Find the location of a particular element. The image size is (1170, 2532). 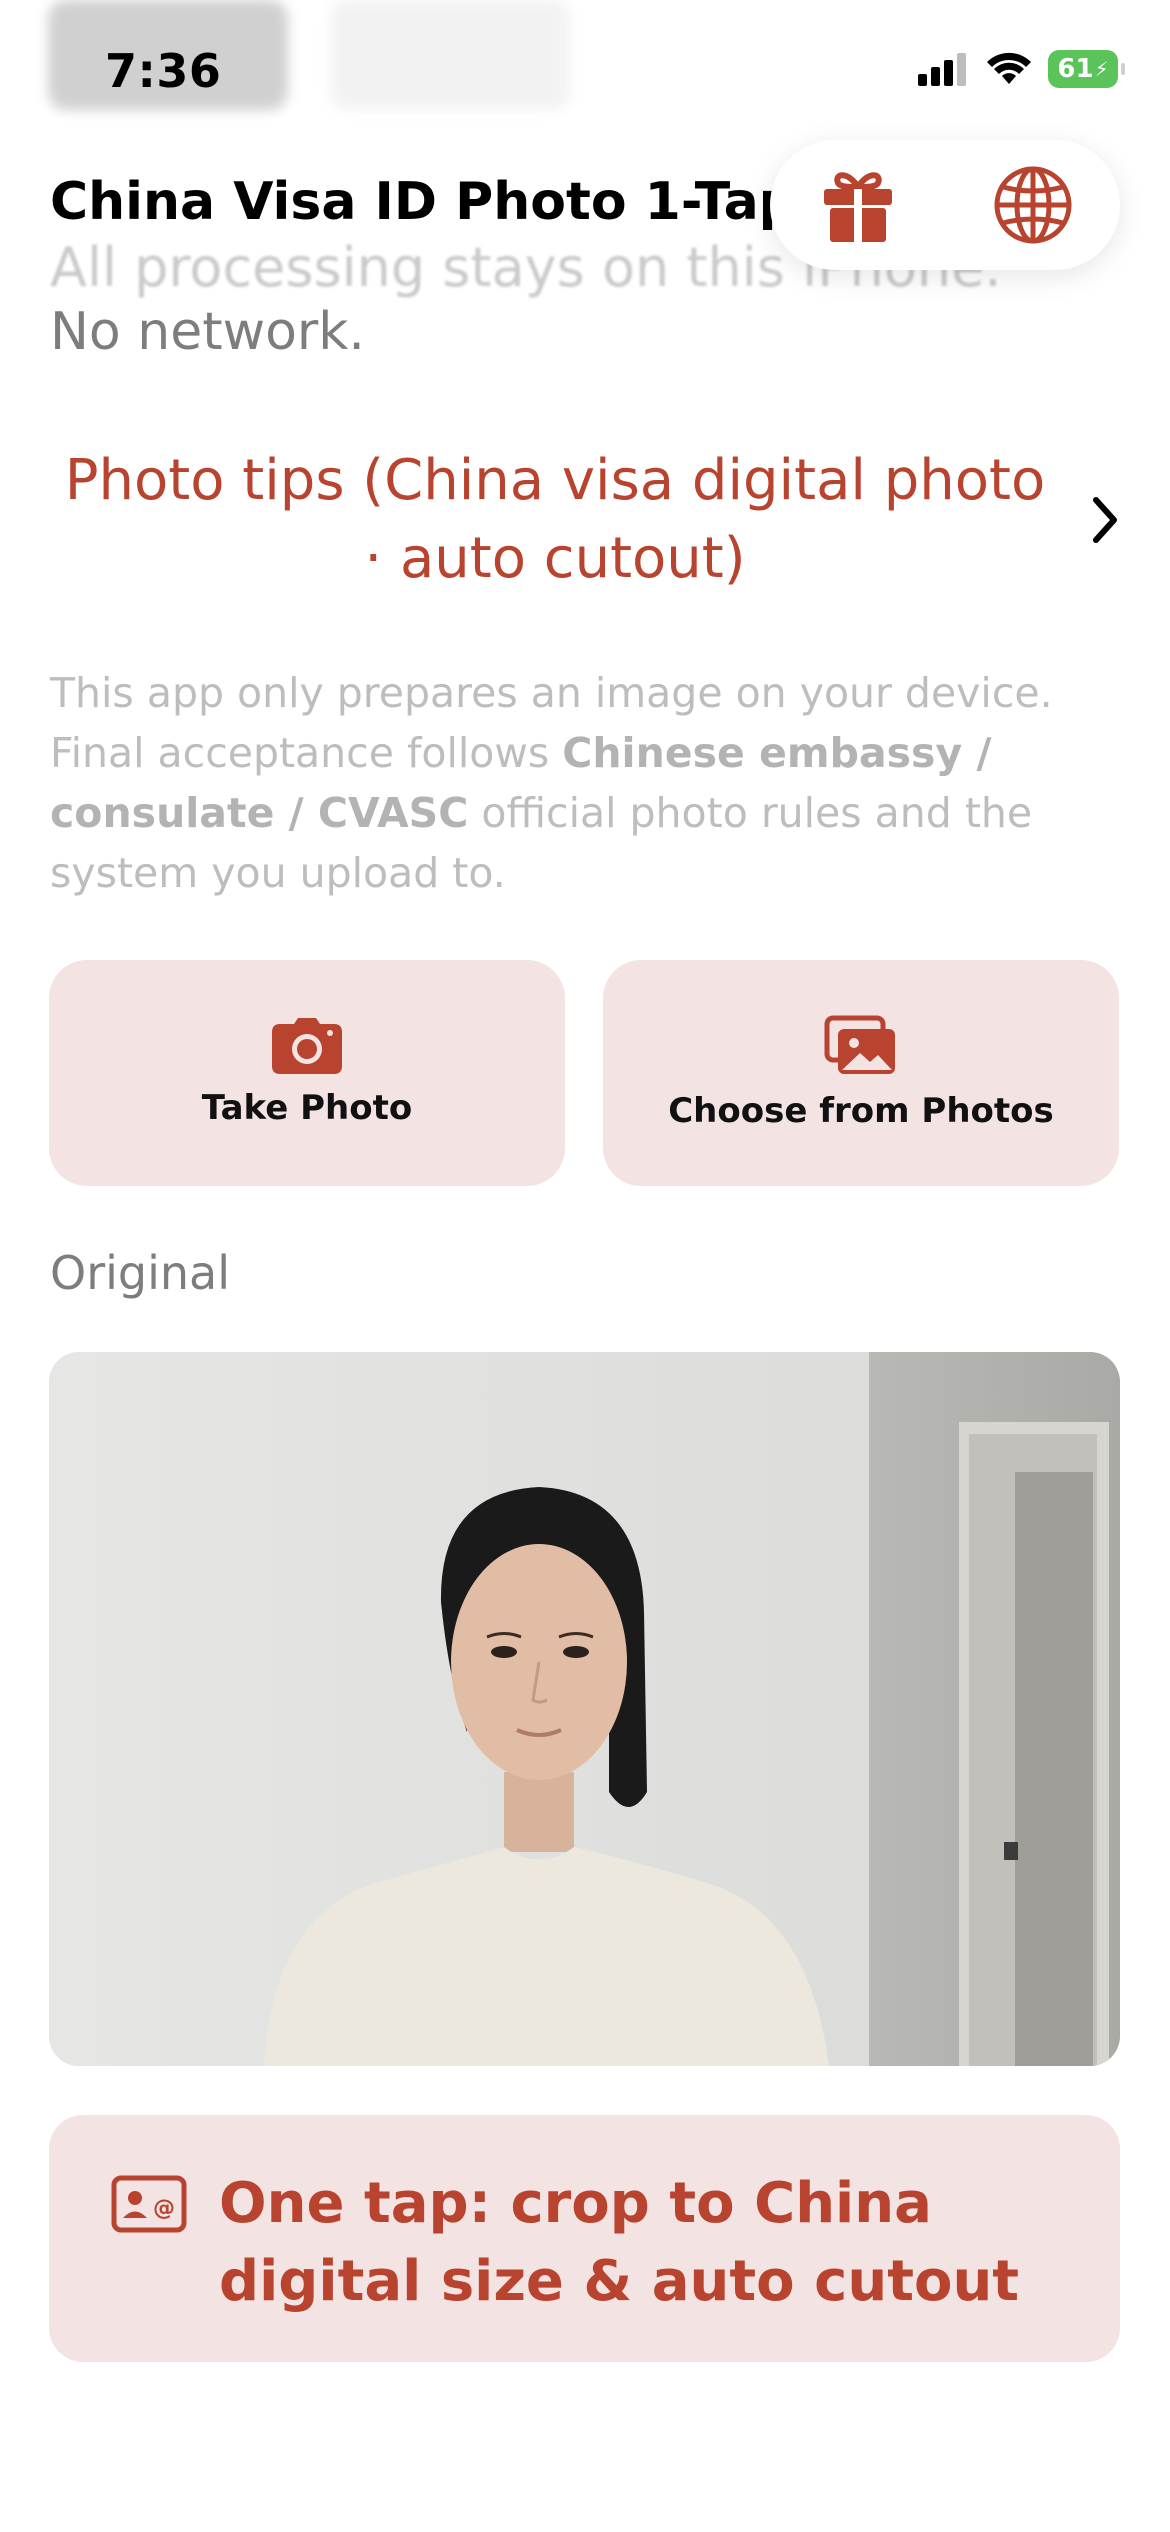

status-bar: 7:36 61 ⚡ is located at coordinates (585, 75).